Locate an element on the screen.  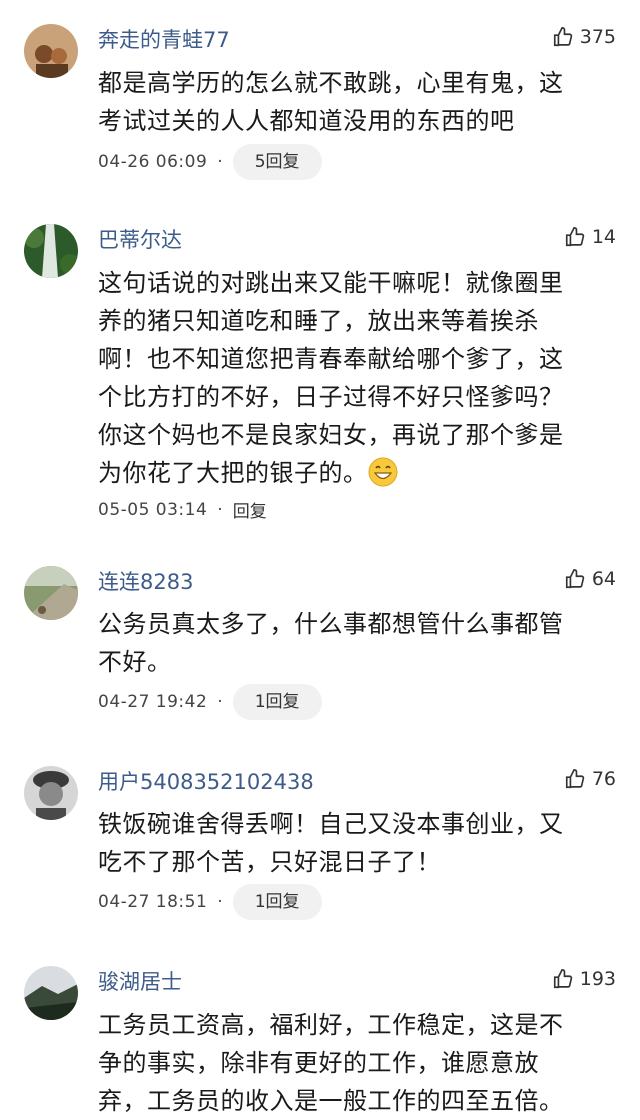
username: 用户5408352102438 is located at coordinates (206, 781).